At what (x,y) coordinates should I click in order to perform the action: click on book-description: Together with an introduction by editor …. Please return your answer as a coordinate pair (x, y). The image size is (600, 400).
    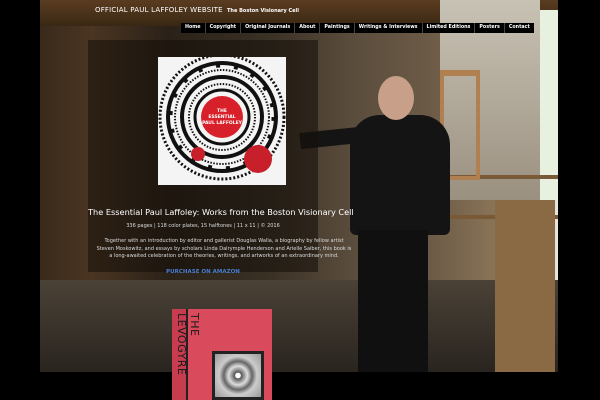
    Looking at the image, I should click on (224, 248).